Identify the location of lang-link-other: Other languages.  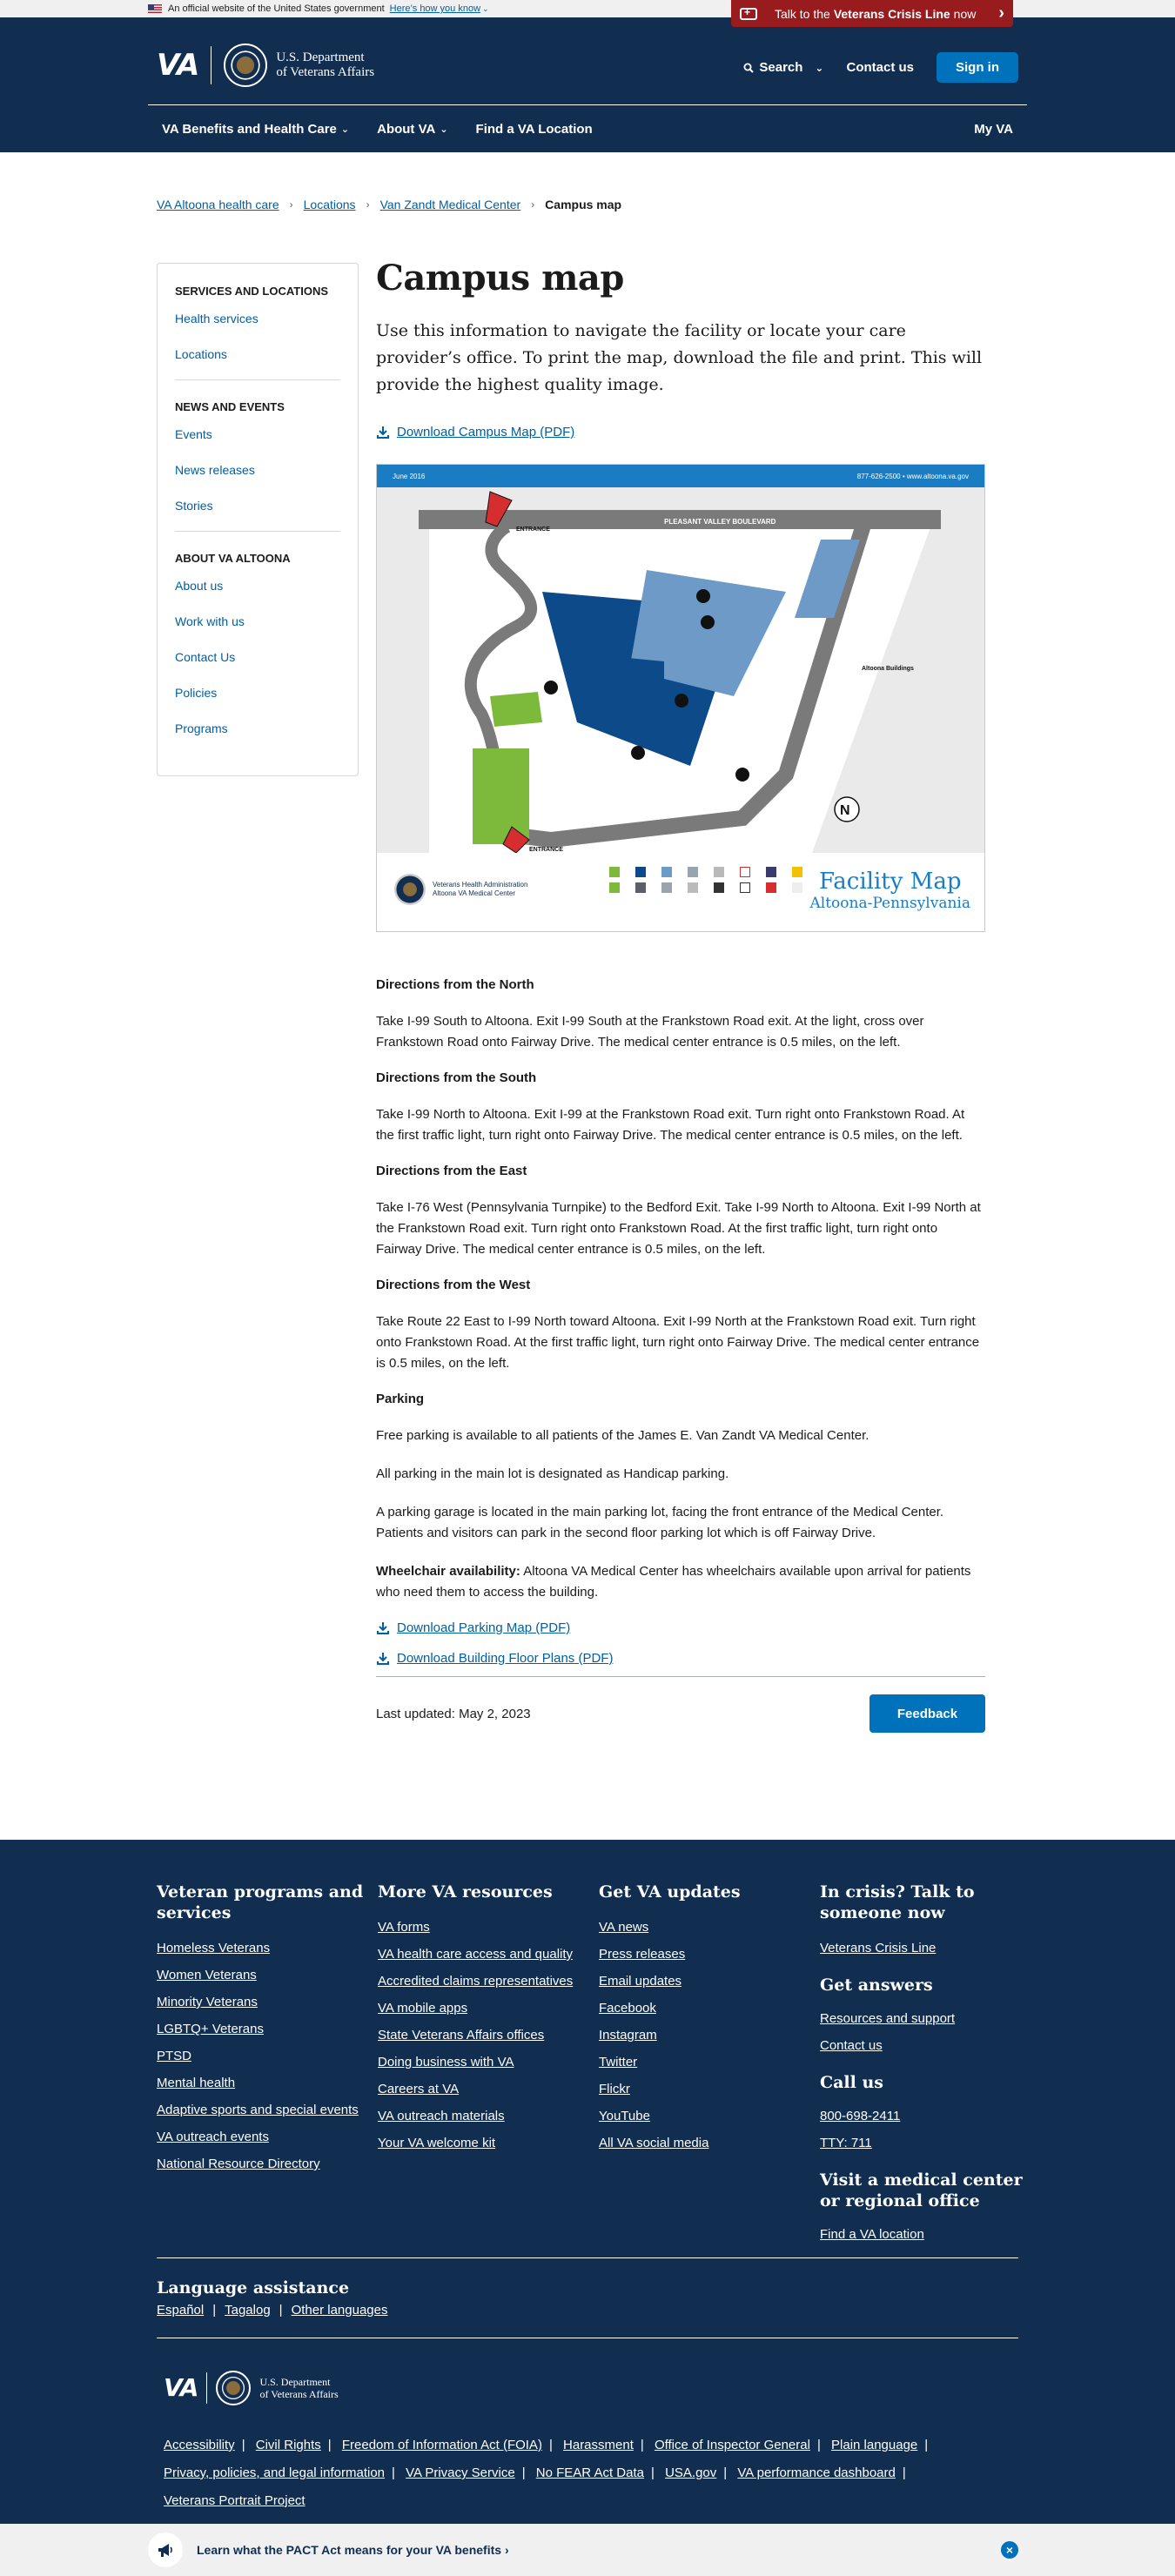
(340, 2310).